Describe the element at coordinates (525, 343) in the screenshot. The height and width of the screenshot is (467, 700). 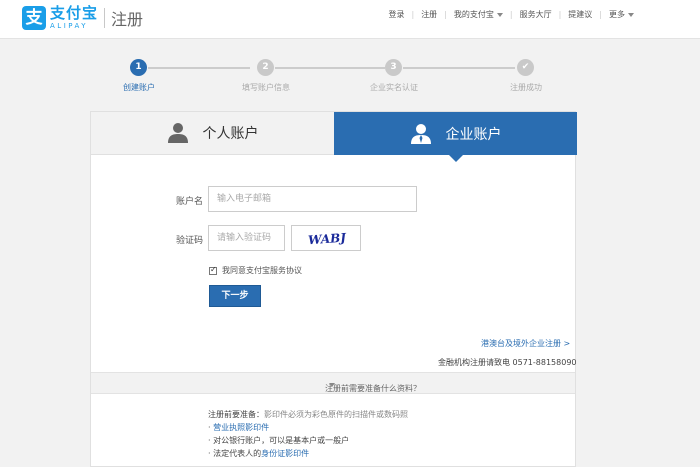
I see `foreign-enterprise-register-link: 港澳台及境外企业注册 >` at that location.